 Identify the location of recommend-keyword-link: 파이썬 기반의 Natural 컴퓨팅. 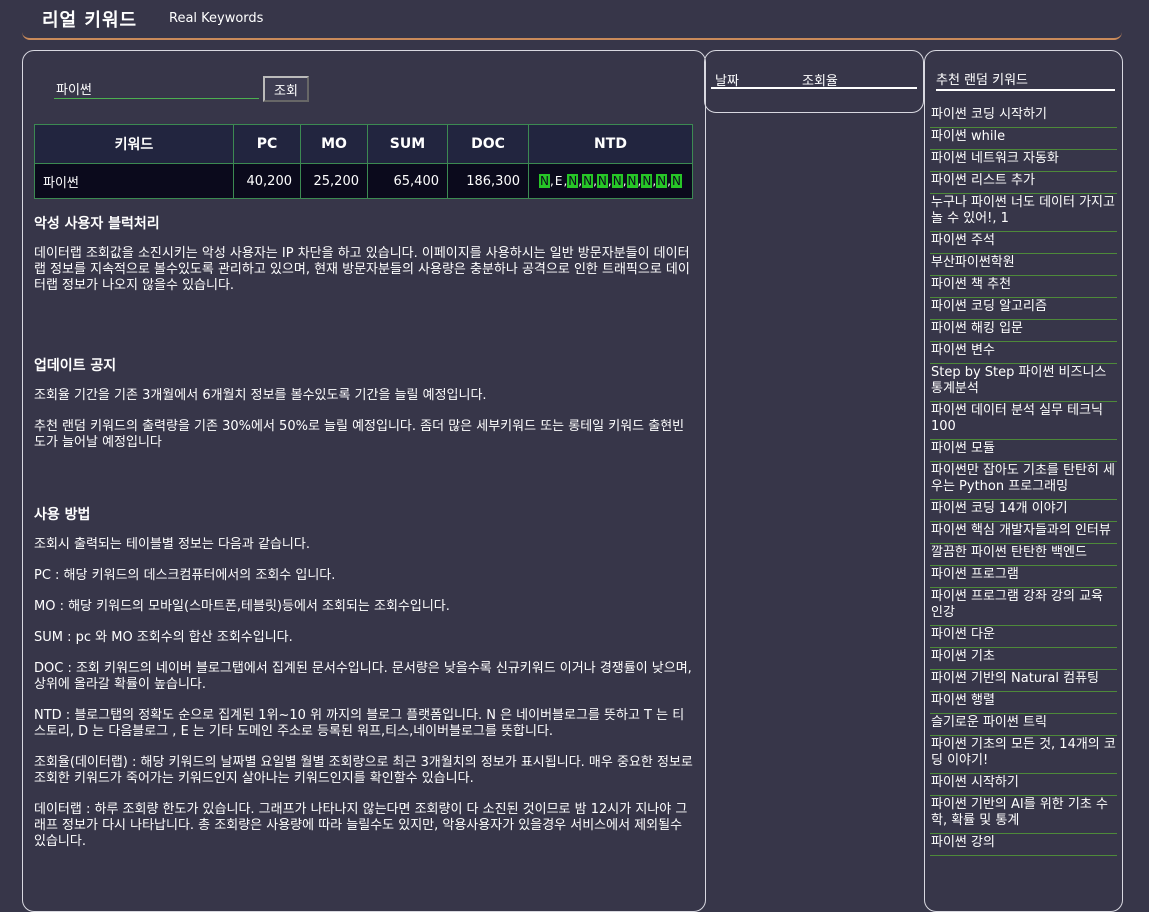
(1023, 681).